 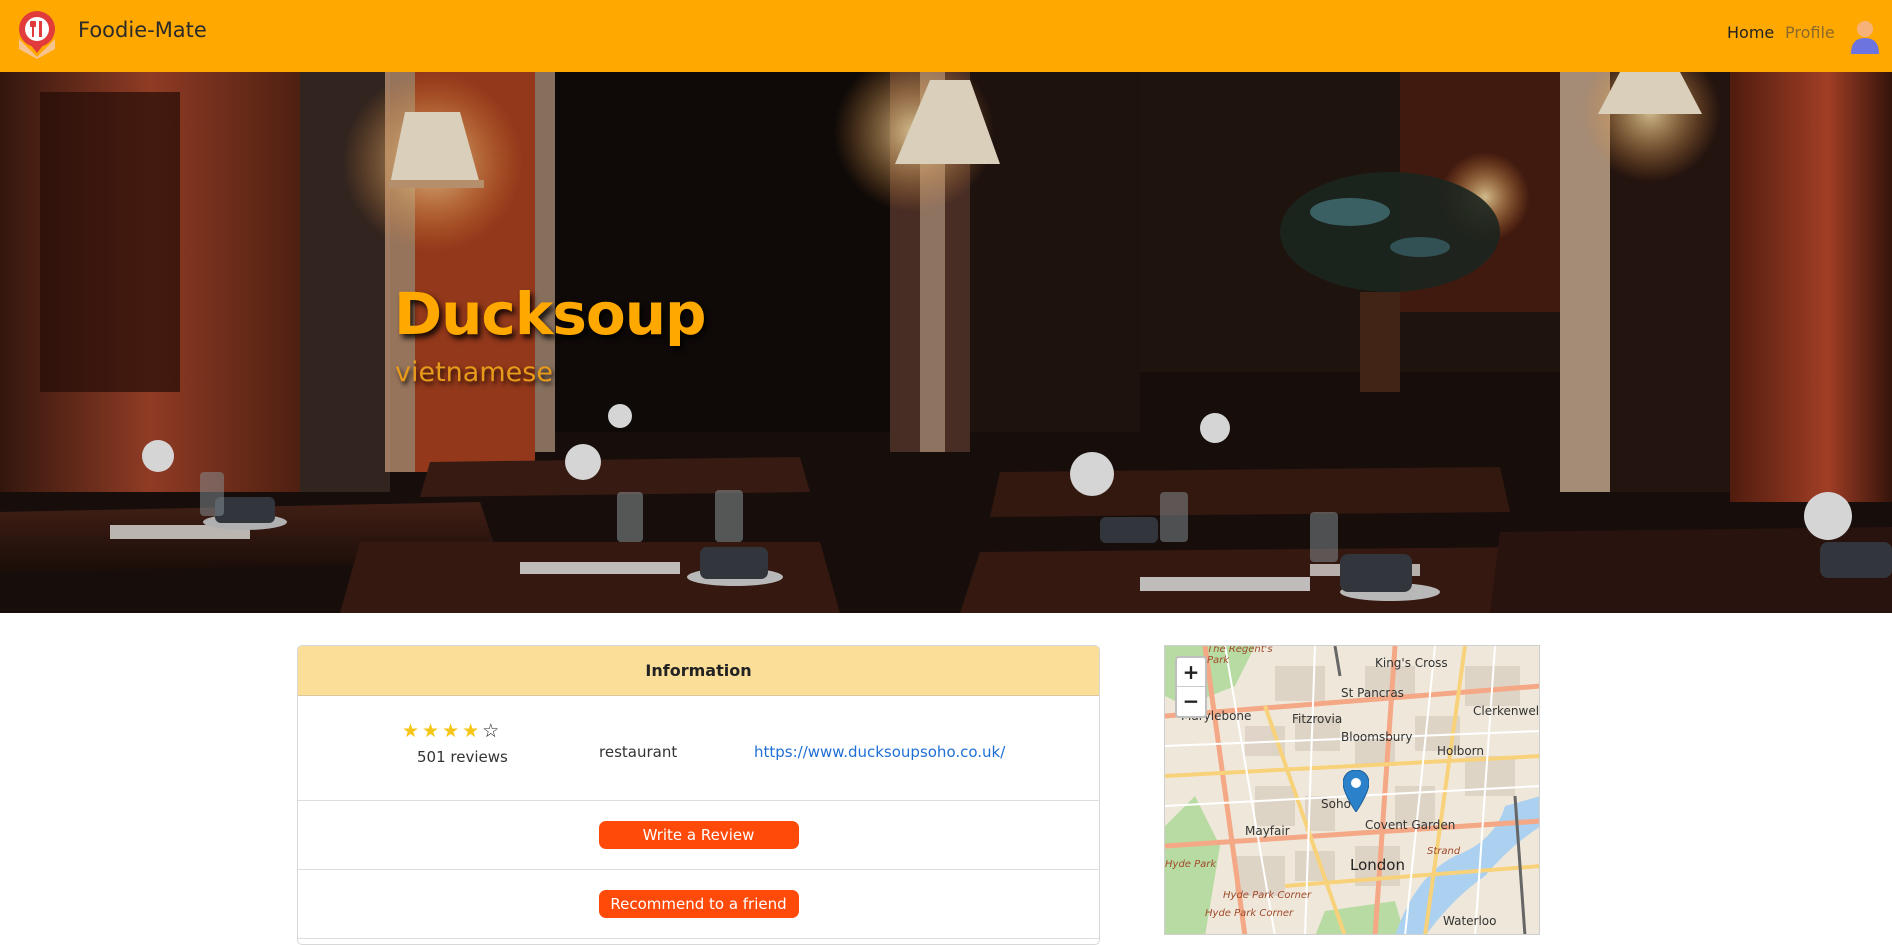 I want to click on star-empty-icon: ☆, so click(x=491, y=731).